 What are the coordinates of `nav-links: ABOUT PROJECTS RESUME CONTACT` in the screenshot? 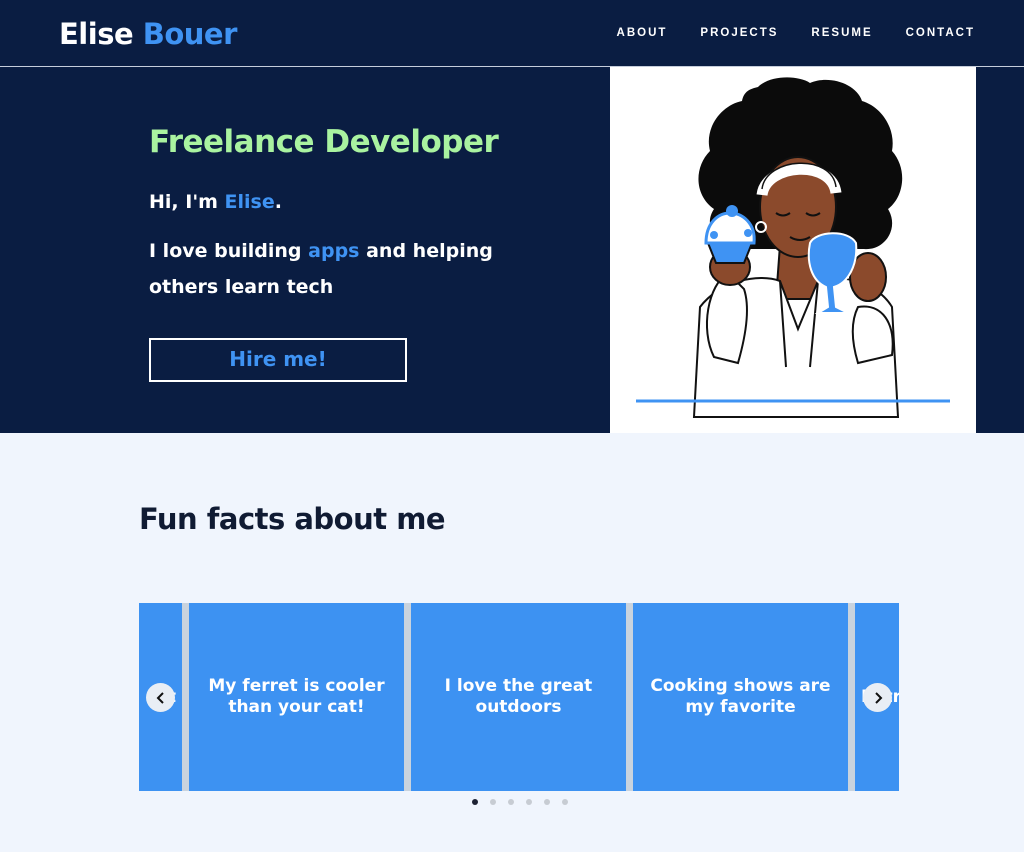 It's located at (796, 33).